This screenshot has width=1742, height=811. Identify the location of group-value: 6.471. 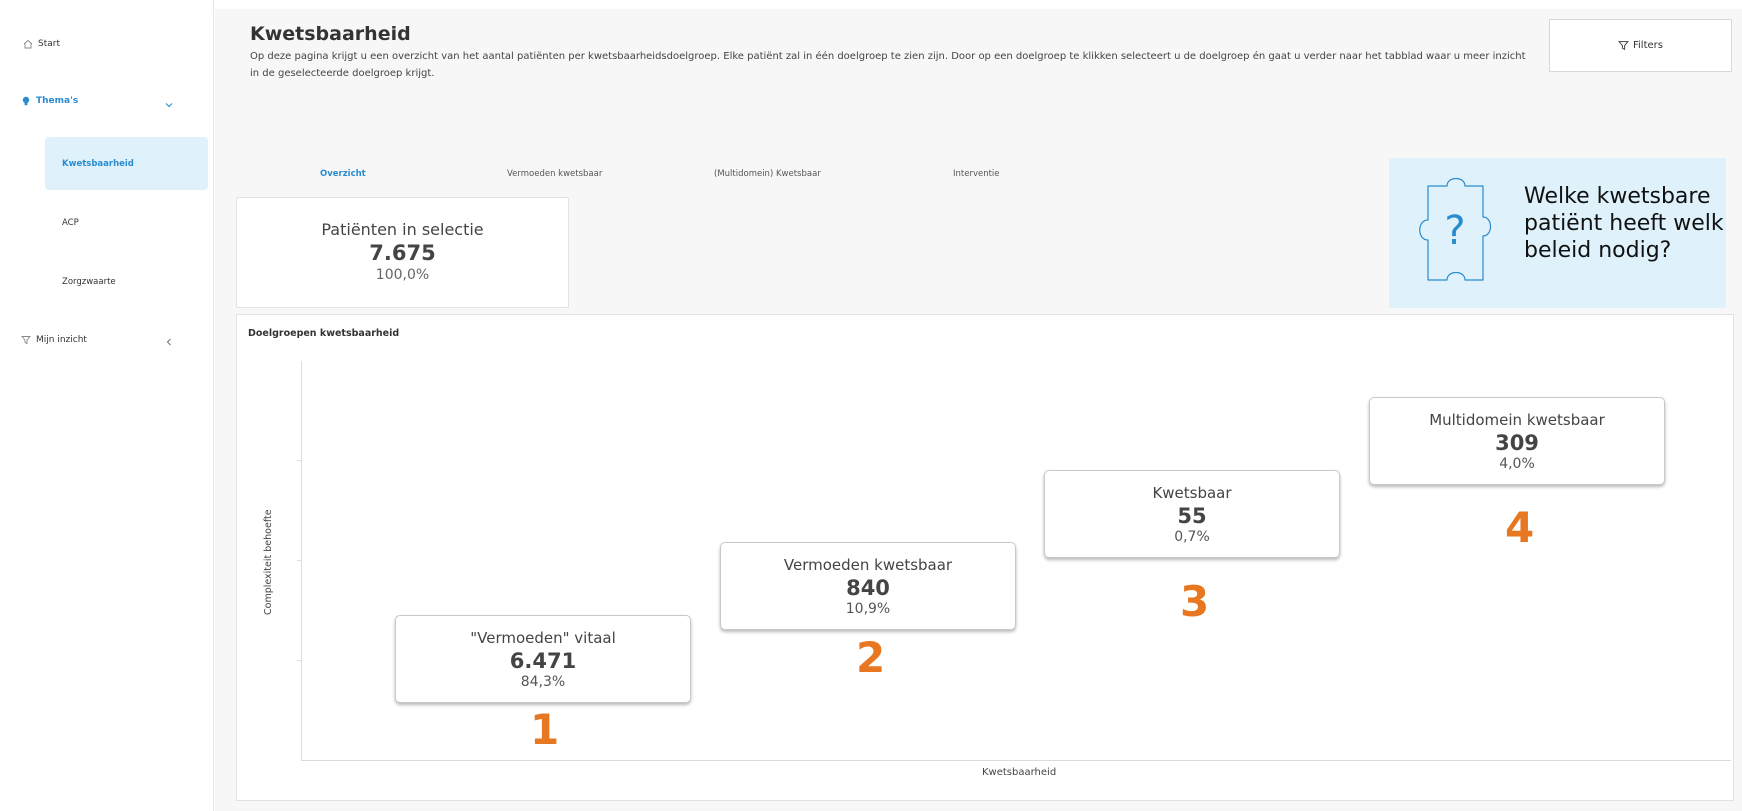
(543, 661).